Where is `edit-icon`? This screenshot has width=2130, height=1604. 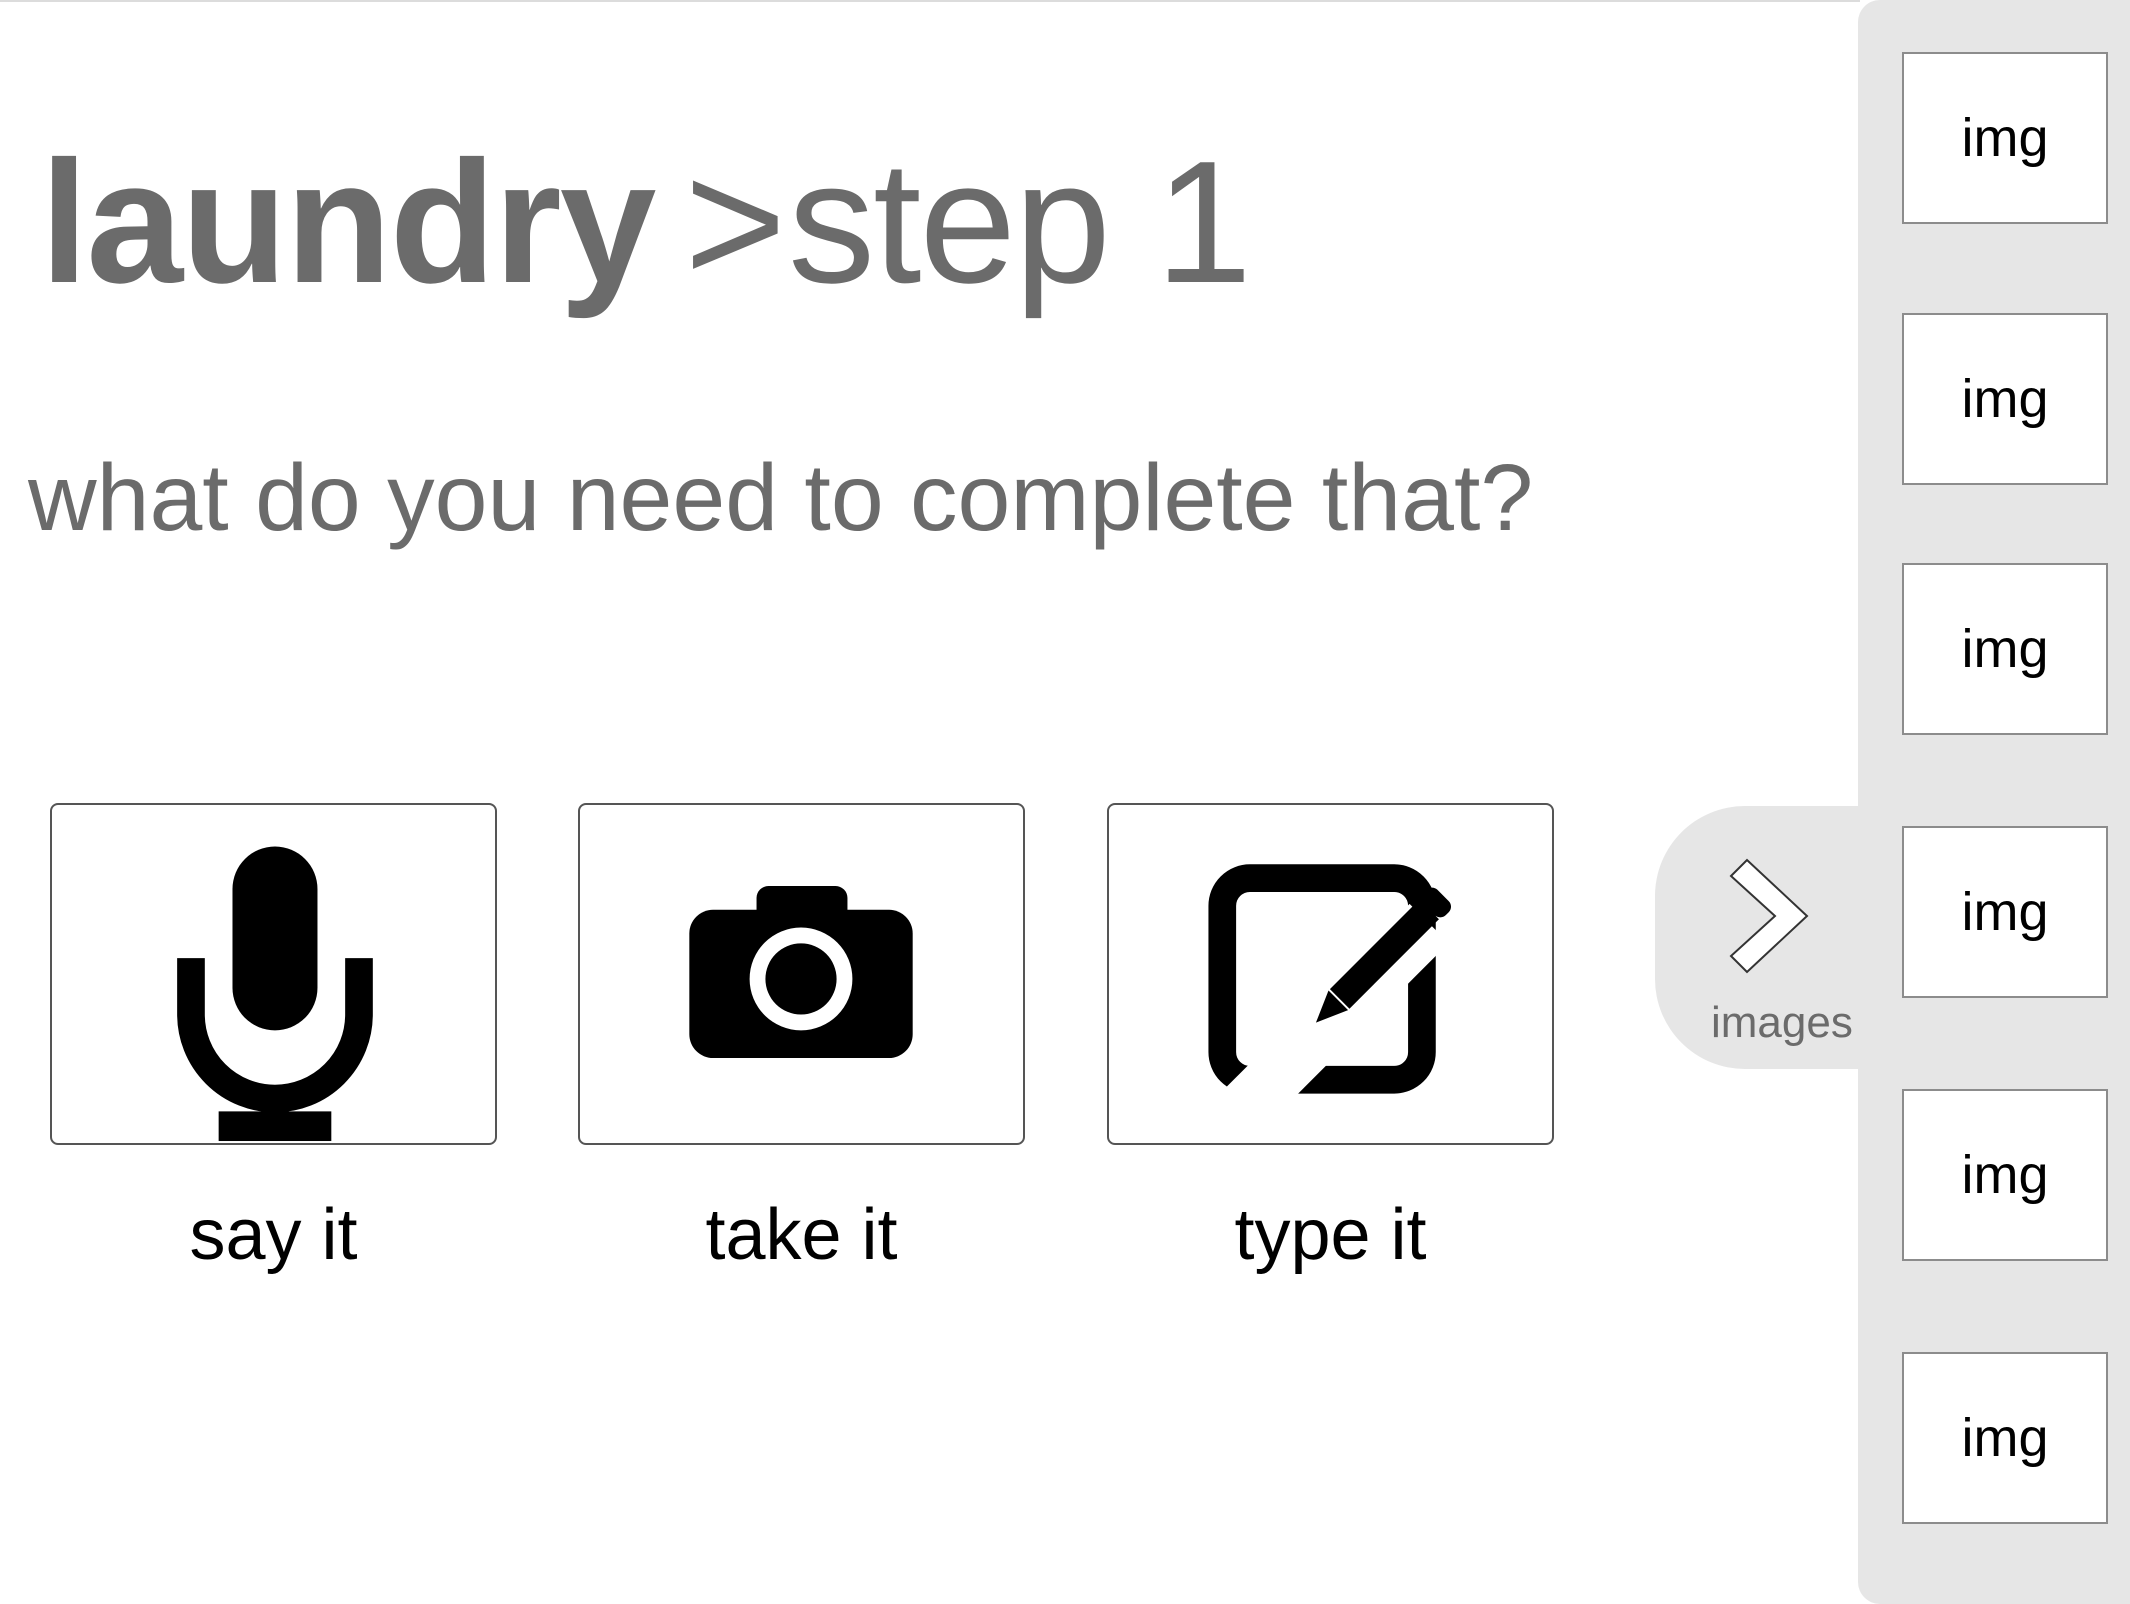
edit-icon is located at coordinates (1330, 998).